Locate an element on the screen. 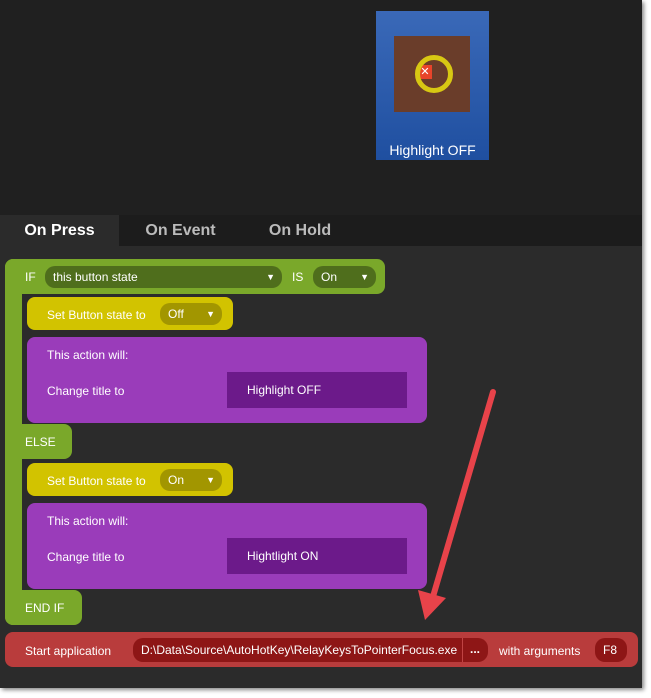  annotation-arrow is located at coordinates (457, 504).